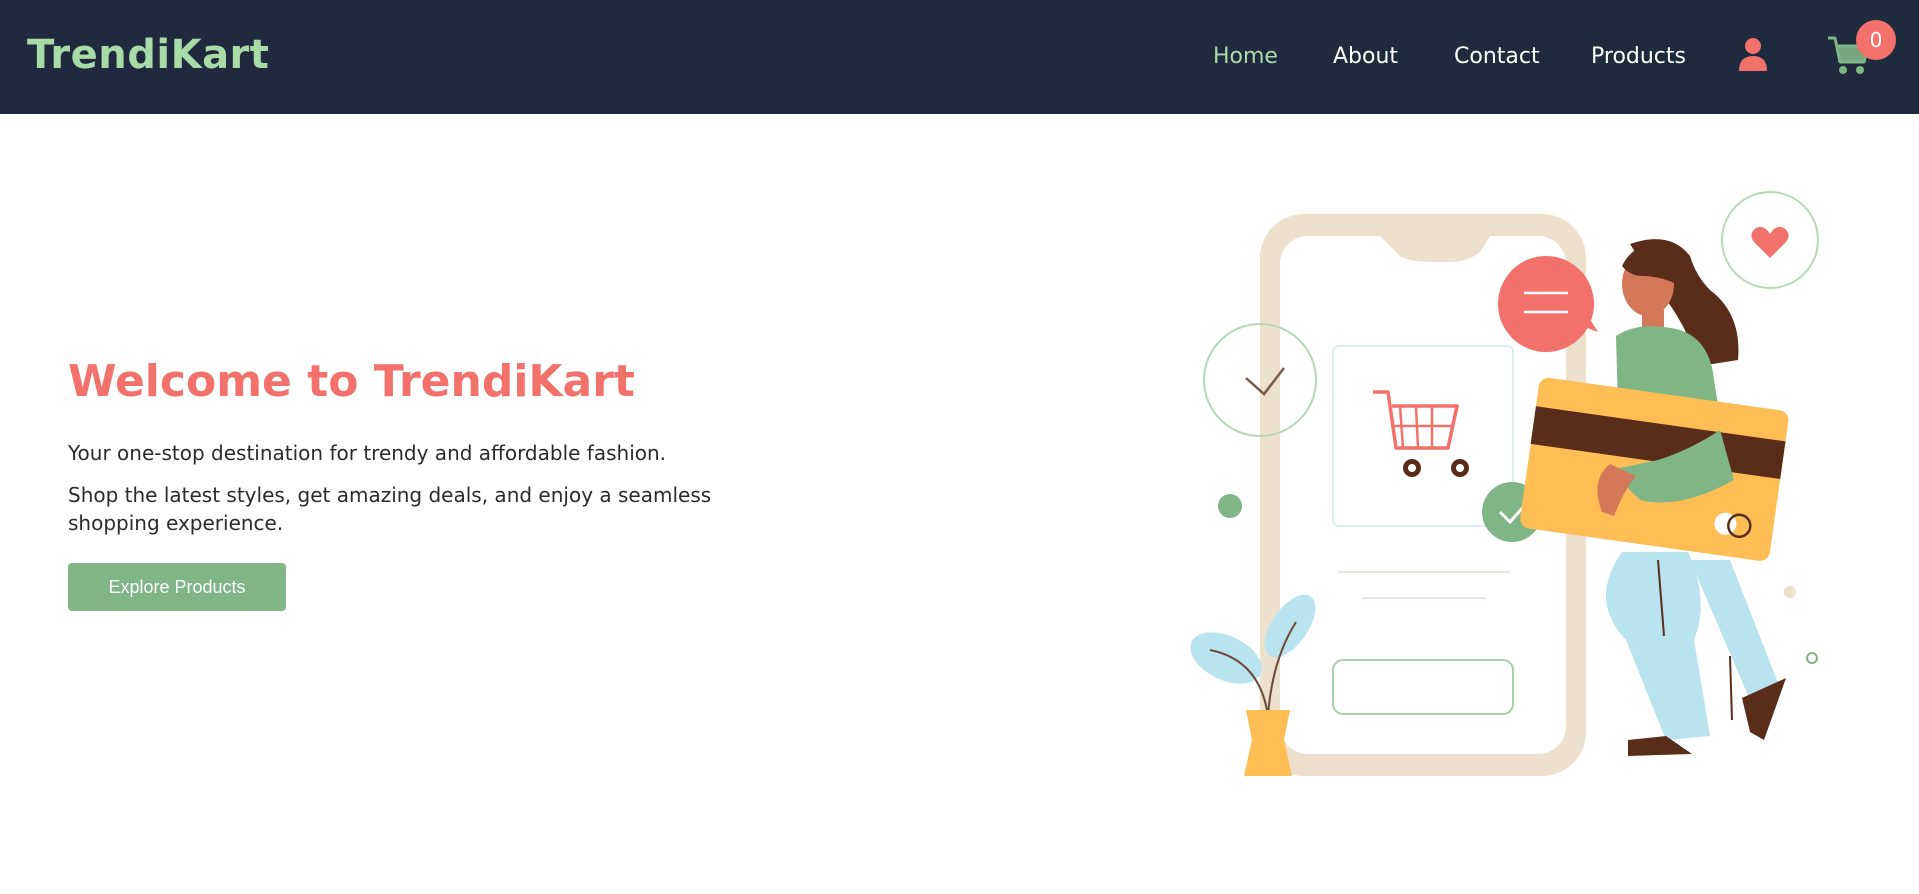 This screenshot has width=1919, height=894. I want to click on top-navbar: TrendiKart Home About Contact Products 0, so click(959, 57).